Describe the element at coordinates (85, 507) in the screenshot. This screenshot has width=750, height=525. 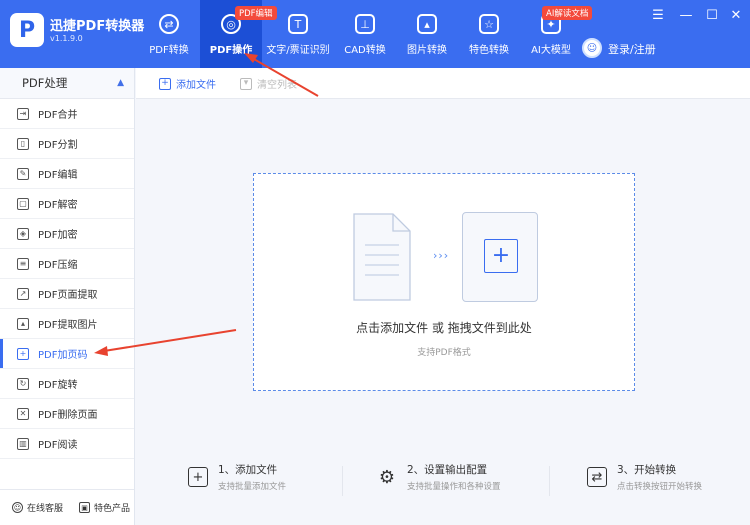
I see `gift-icon: ▣` at that location.